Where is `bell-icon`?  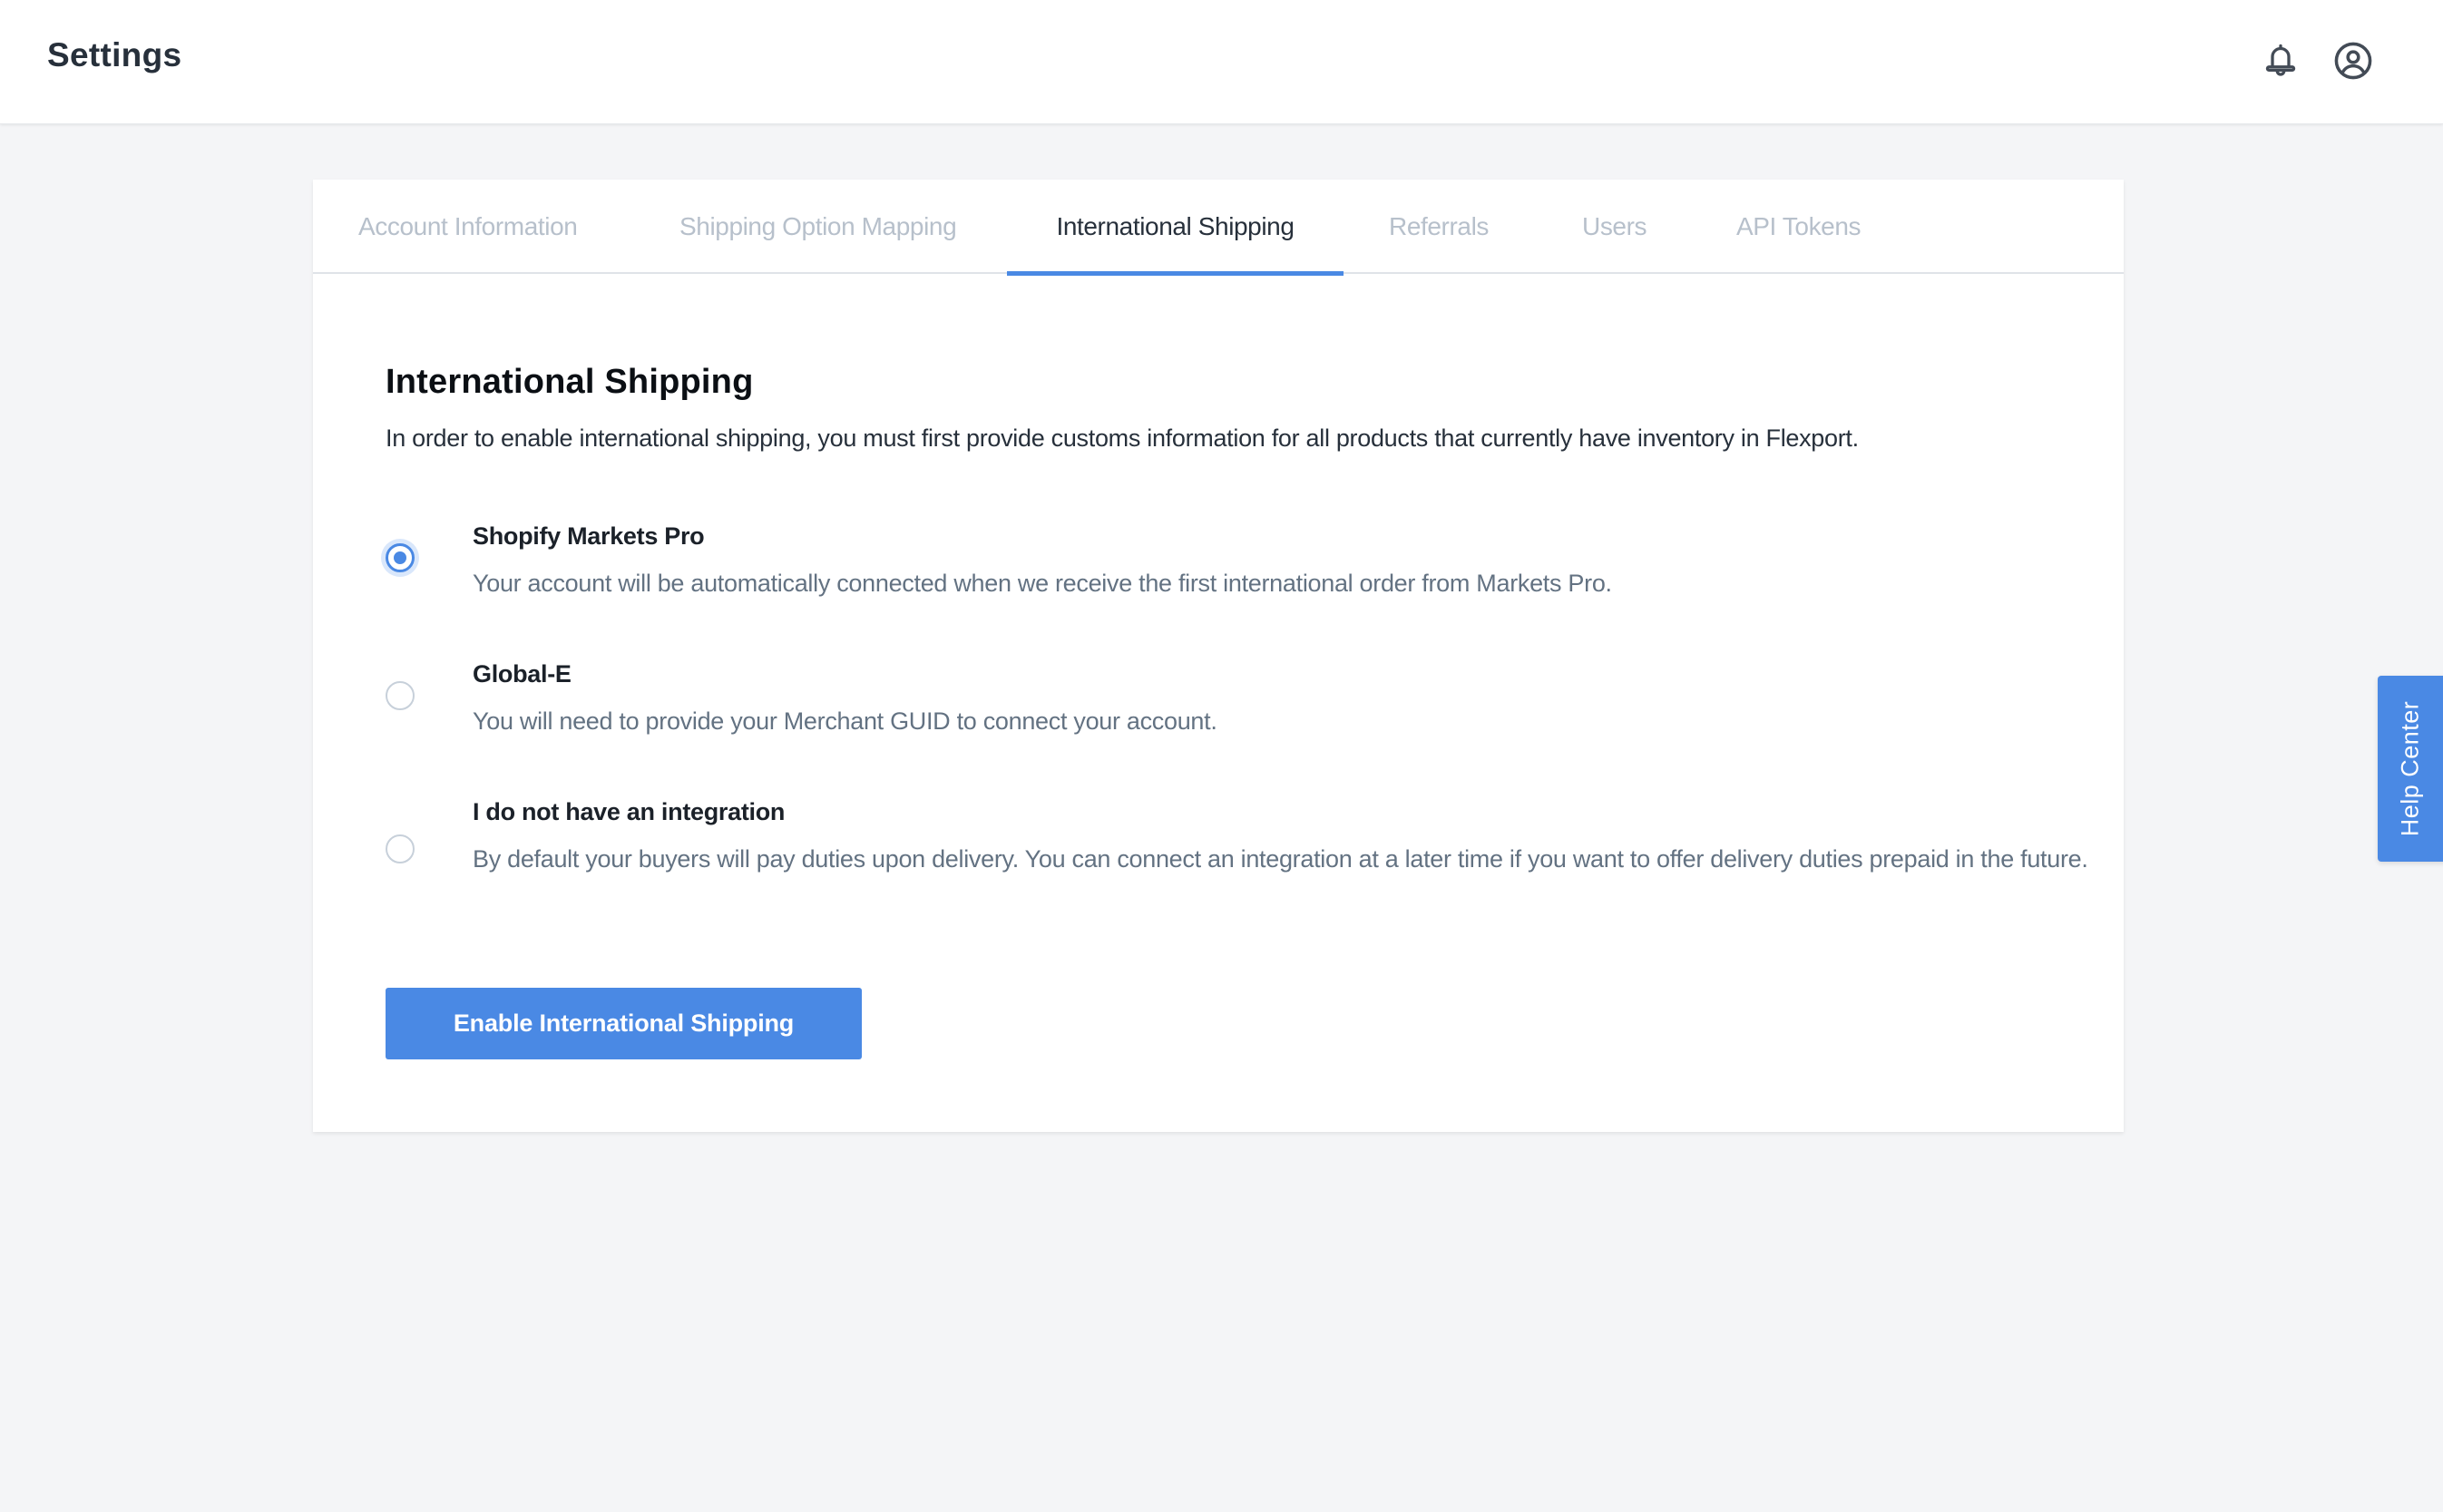 bell-icon is located at coordinates (2280, 60).